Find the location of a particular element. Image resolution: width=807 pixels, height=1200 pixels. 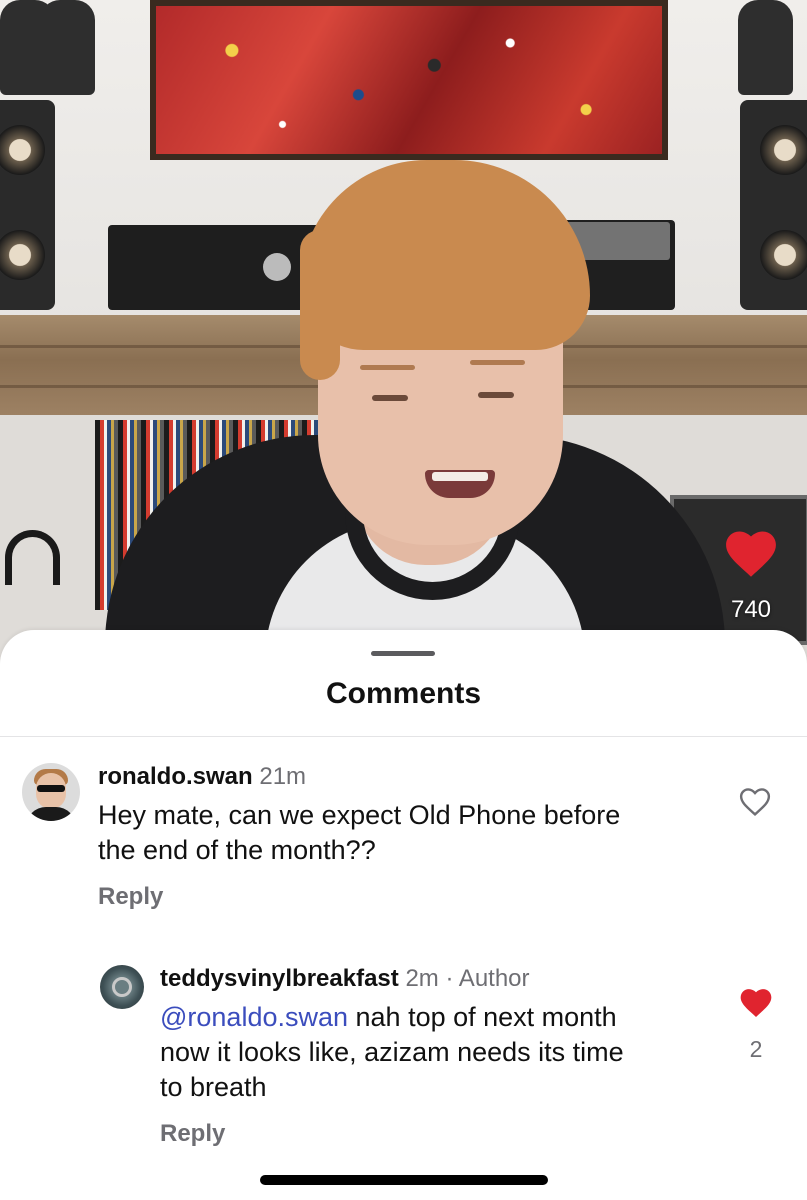

heart-outline-icon is located at coordinates (755, 802).